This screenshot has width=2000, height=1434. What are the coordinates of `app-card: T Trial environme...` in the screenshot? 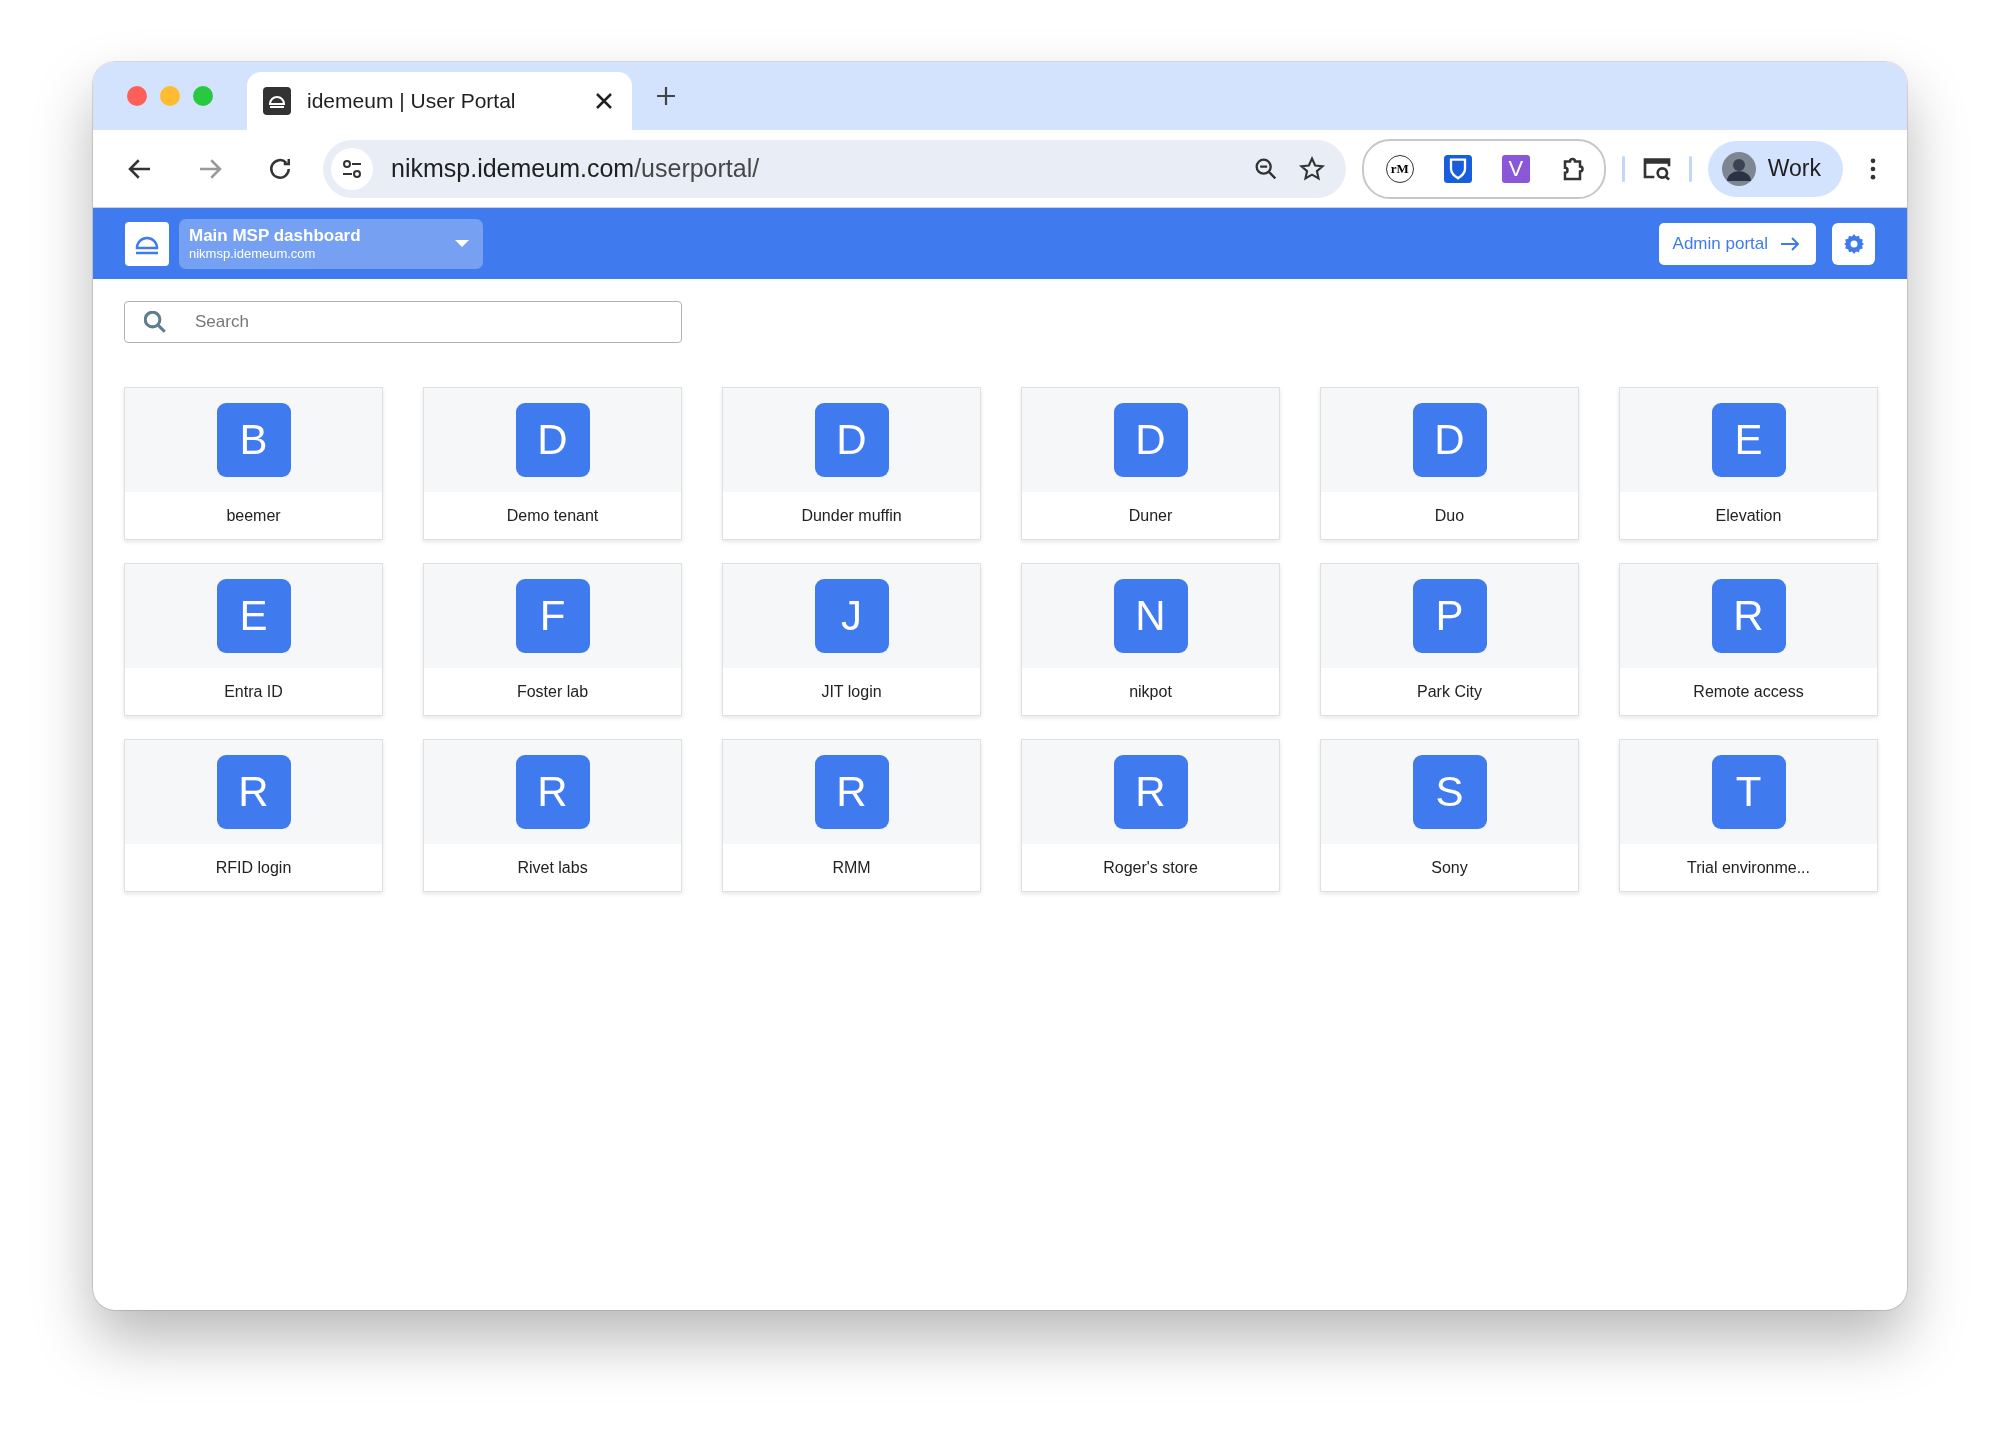 It's located at (1748, 815).